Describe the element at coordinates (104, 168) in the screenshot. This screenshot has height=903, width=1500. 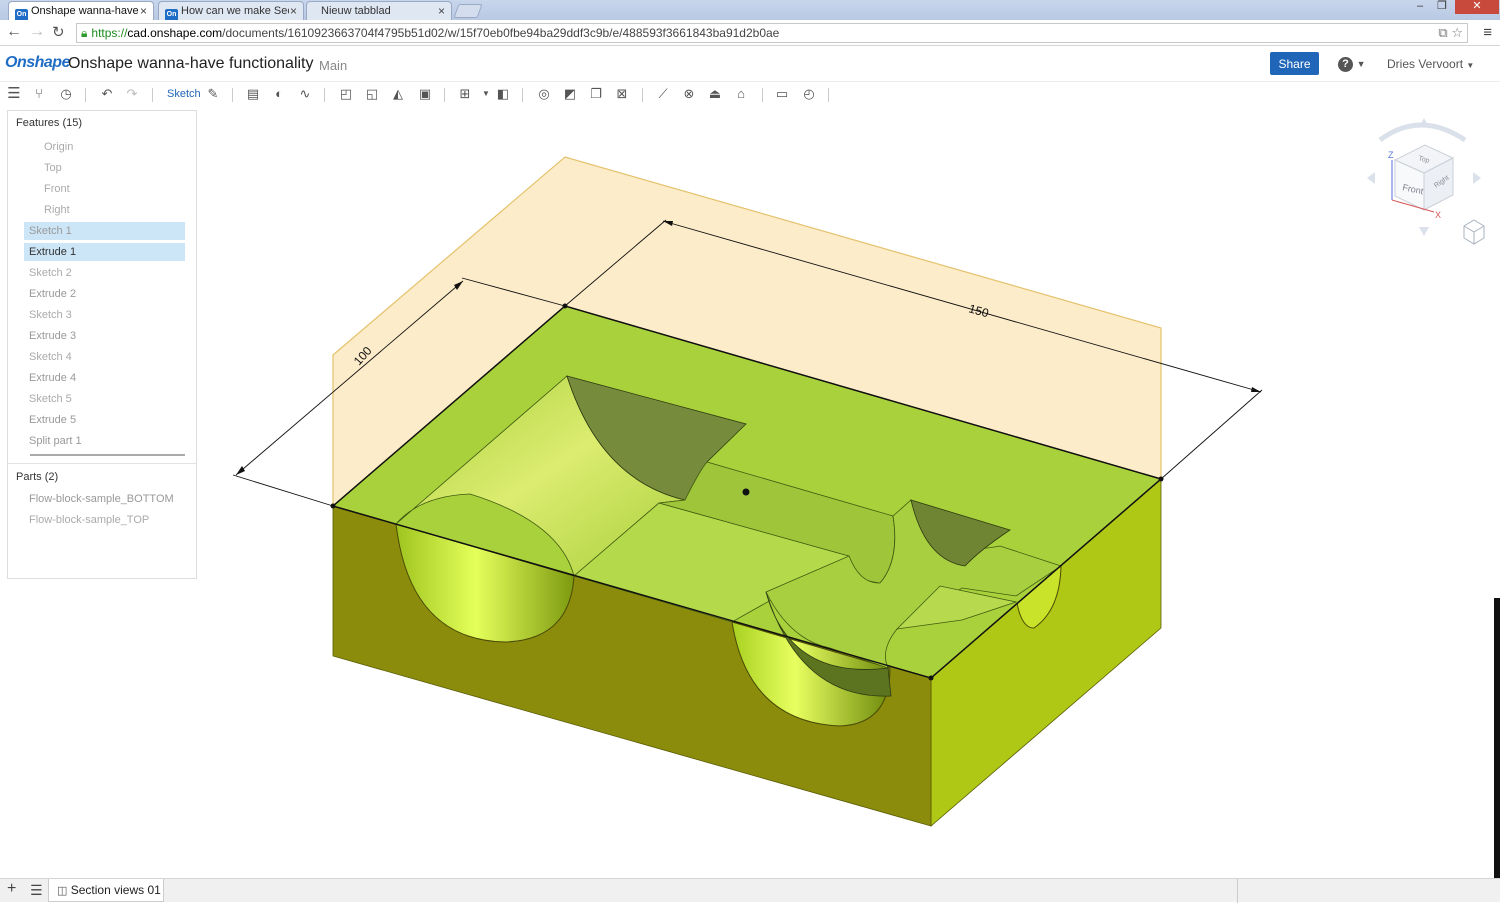
I see `feature-item-top-plane: Top` at that location.